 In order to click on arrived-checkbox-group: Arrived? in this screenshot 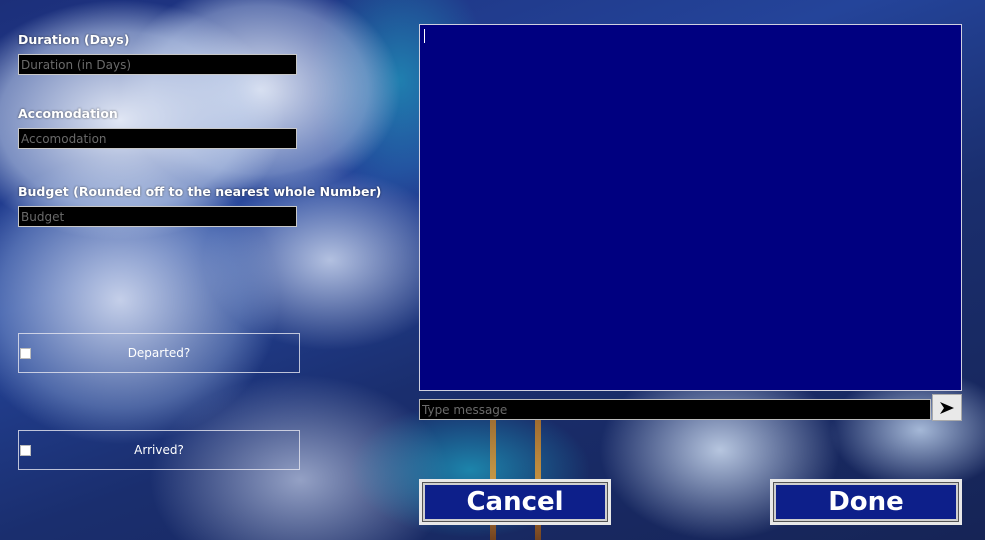, I will do `click(159, 450)`.